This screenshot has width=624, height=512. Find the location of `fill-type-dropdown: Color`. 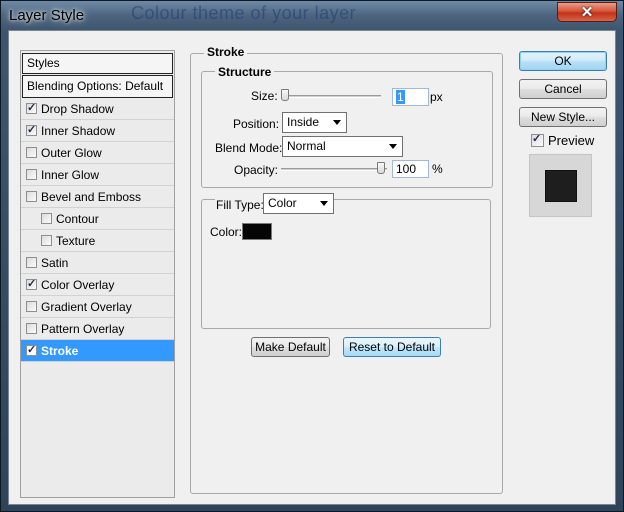

fill-type-dropdown: Color is located at coordinates (298, 203).